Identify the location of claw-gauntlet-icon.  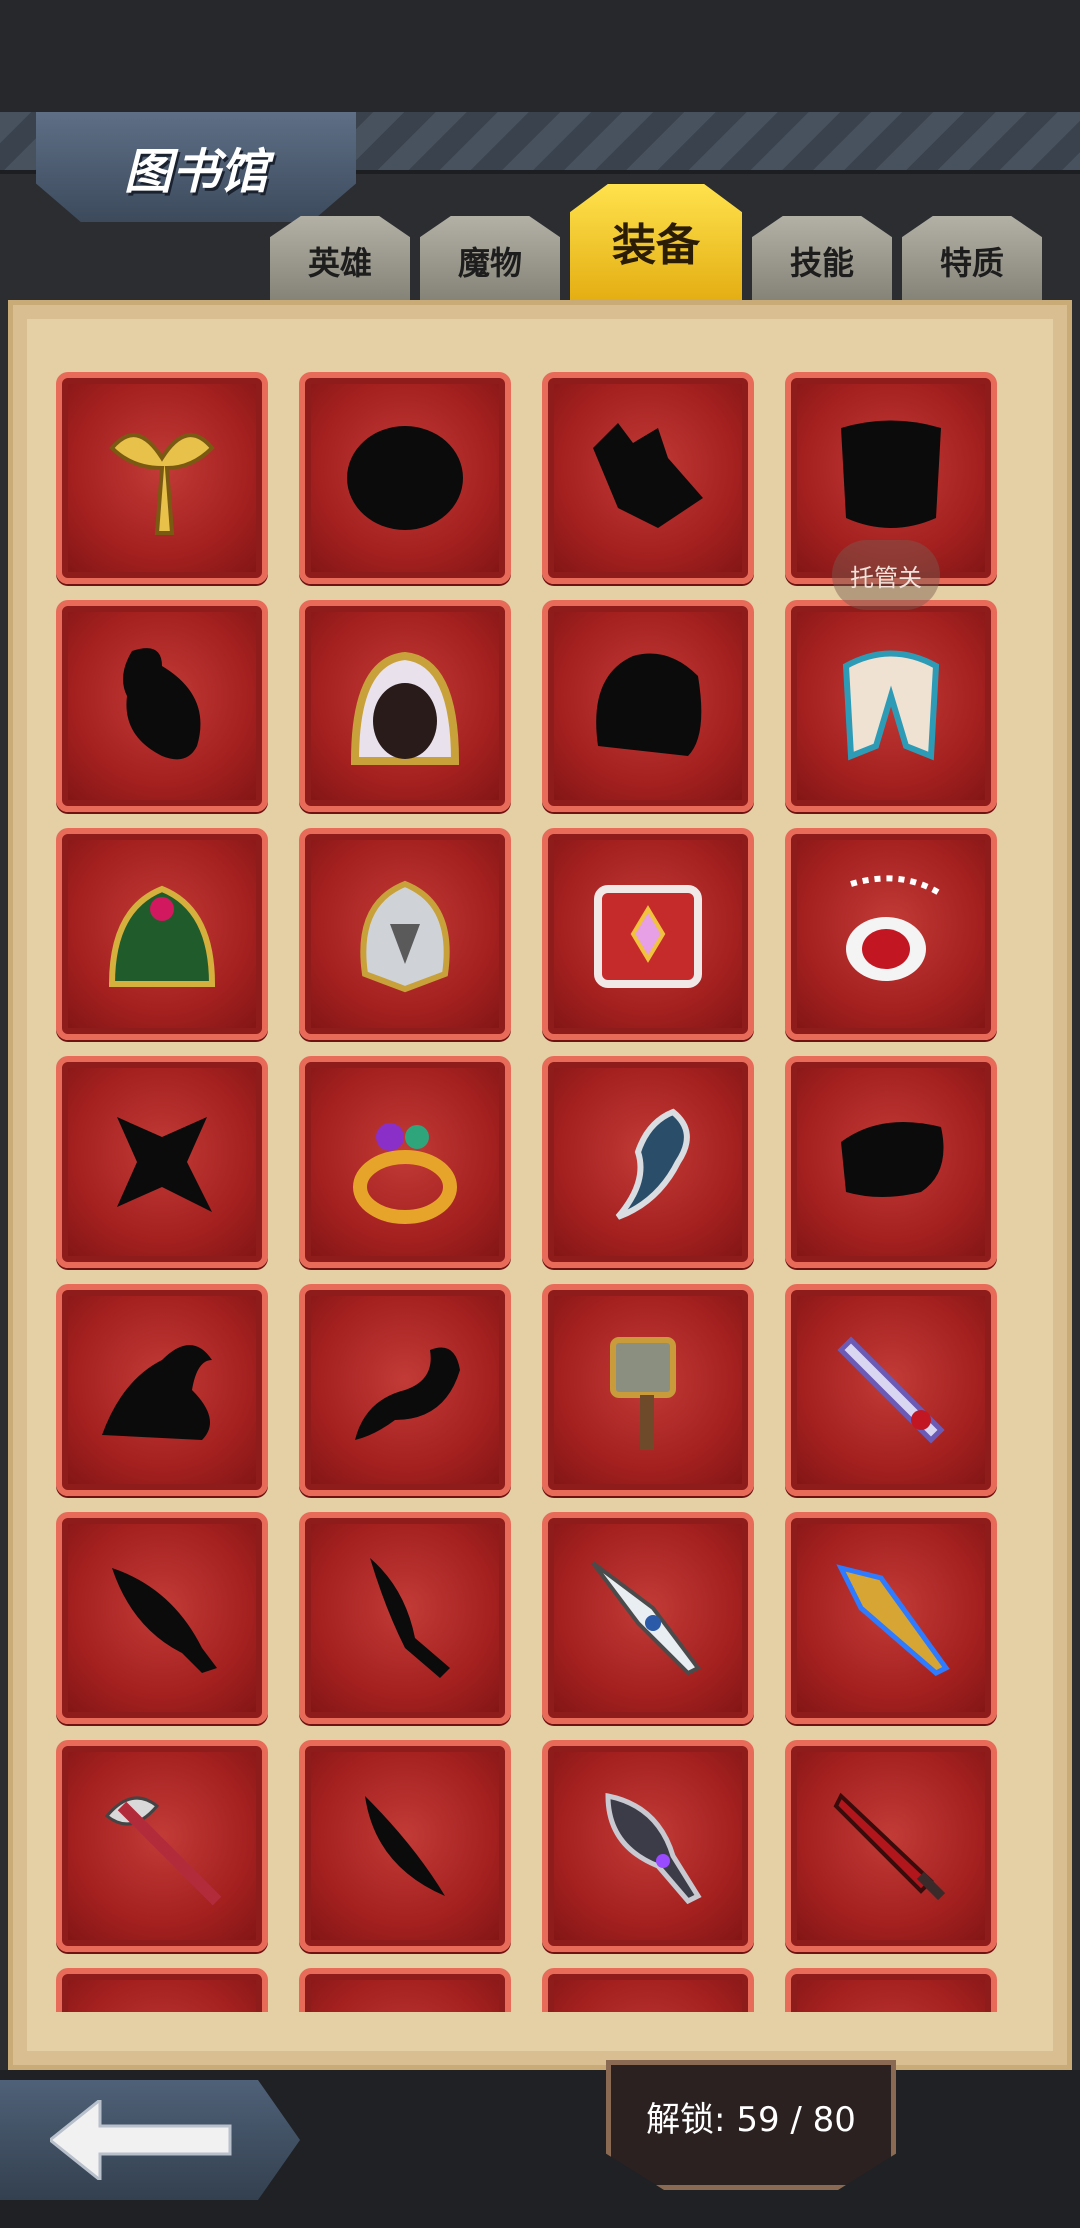
(648, 1162).